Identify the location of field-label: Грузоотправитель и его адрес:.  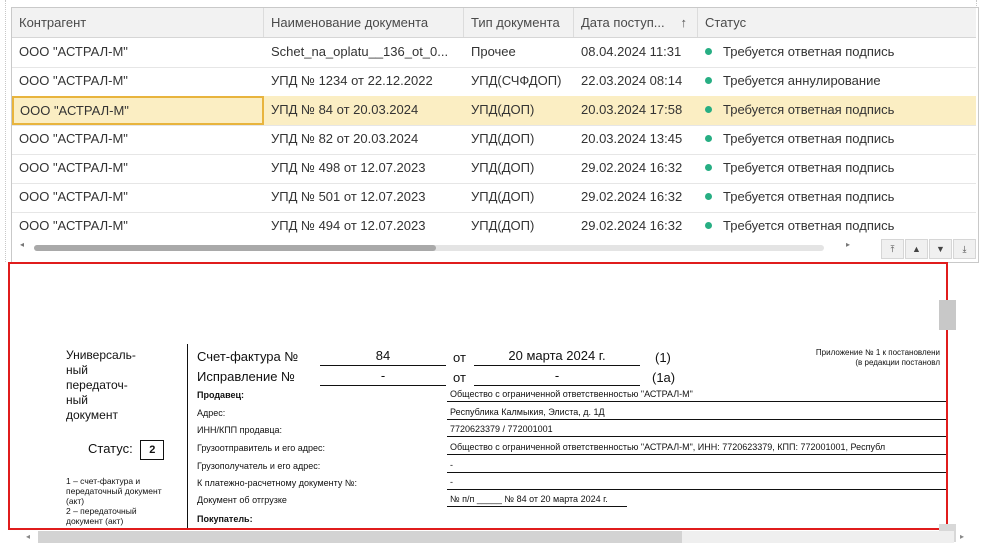
(261, 448).